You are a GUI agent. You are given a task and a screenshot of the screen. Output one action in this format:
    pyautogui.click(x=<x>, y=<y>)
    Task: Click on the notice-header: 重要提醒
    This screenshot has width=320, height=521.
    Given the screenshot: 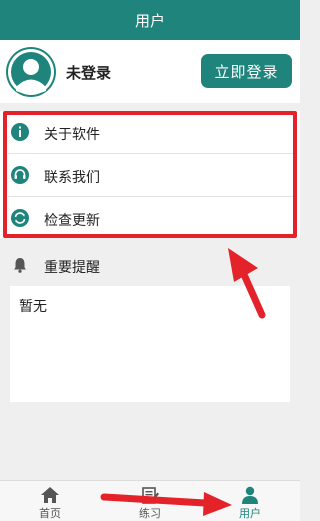 What is the action you would take?
    pyautogui.click(x=150, y=265)
    